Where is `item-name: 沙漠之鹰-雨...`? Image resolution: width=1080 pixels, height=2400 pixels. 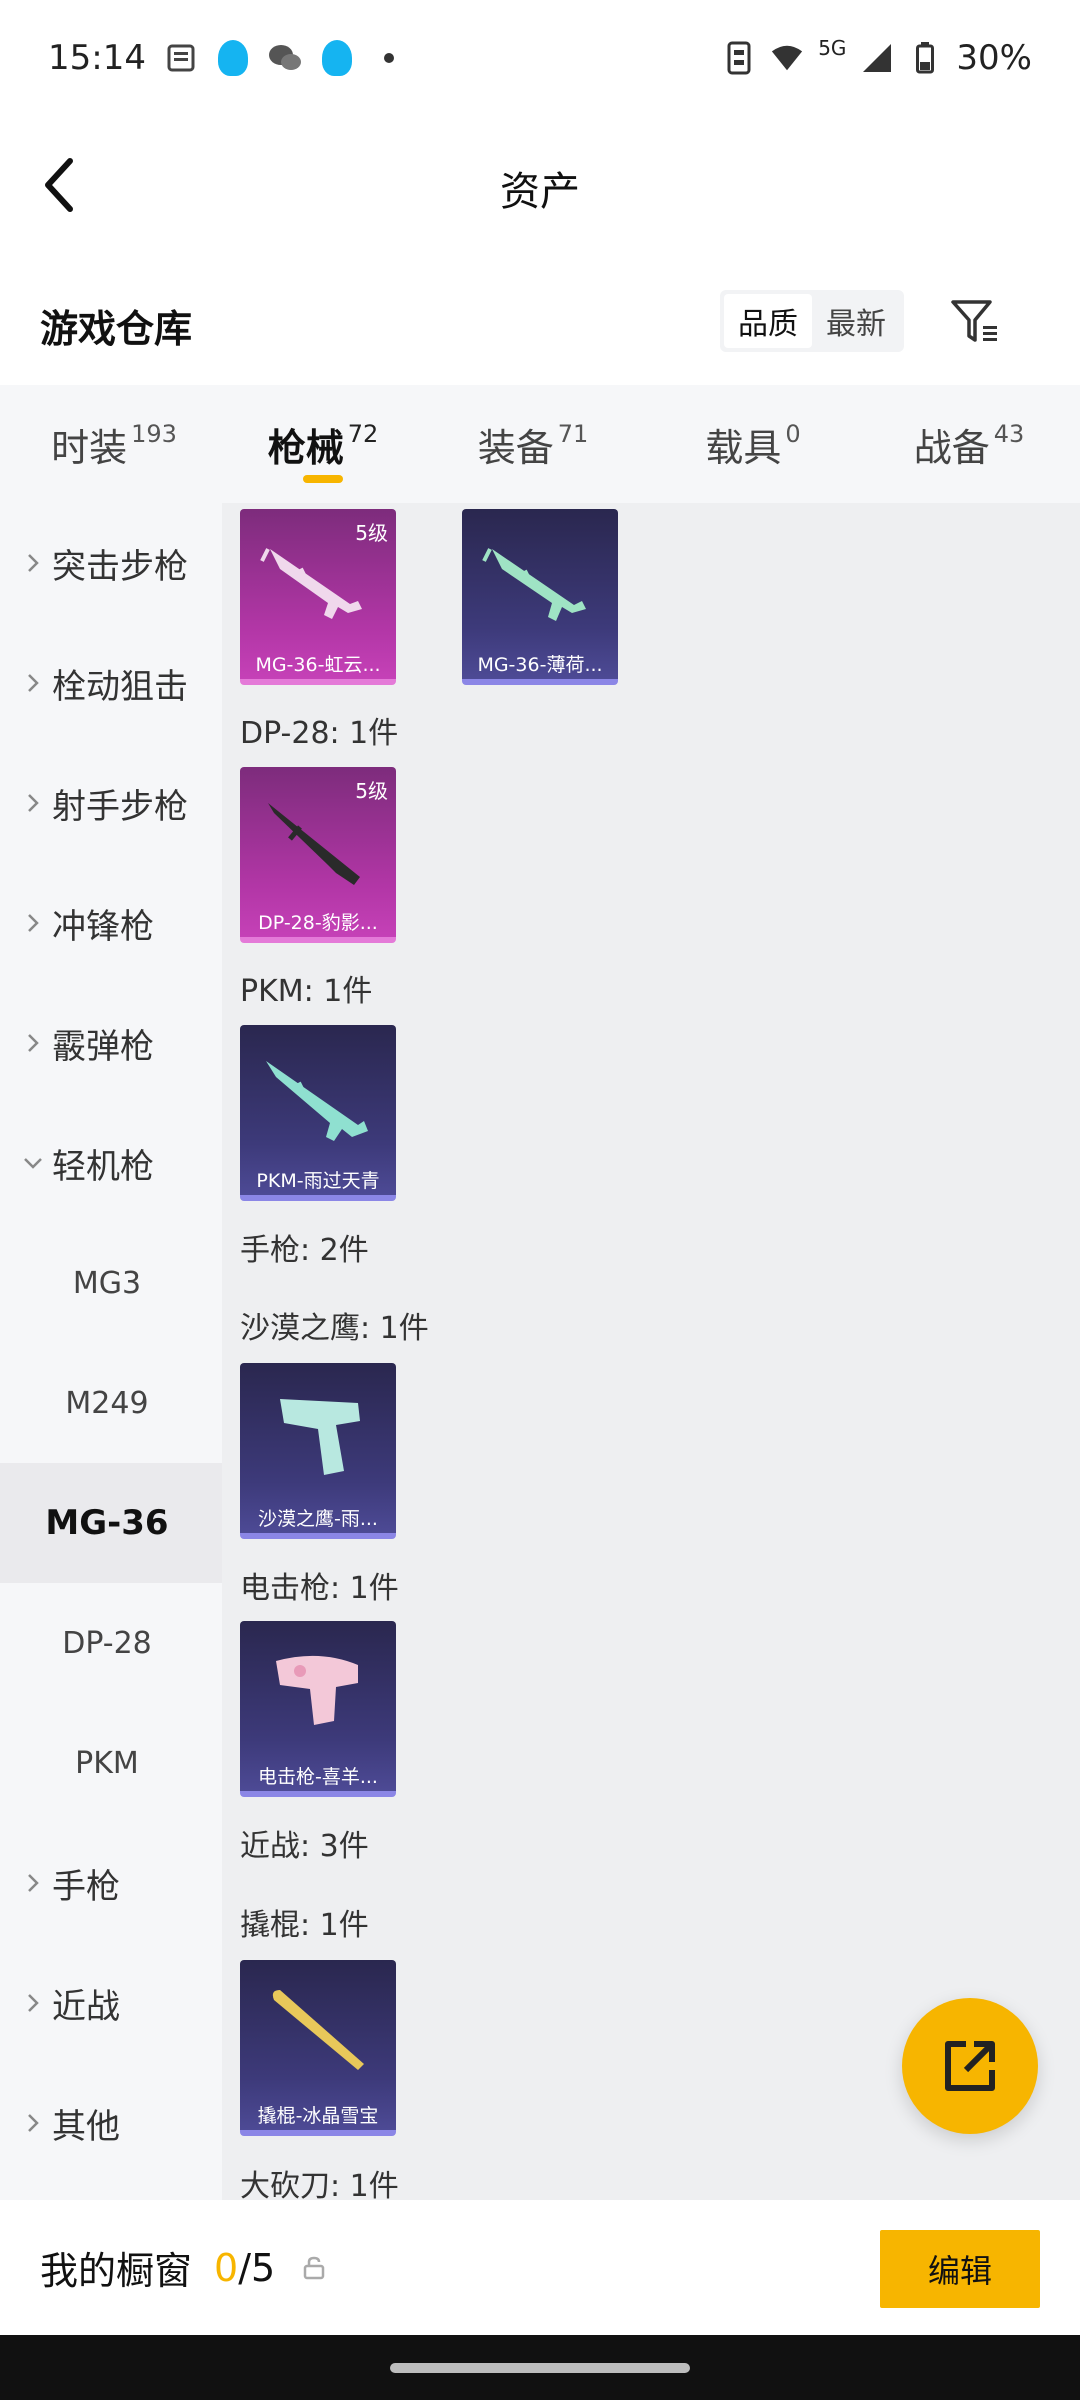
item-name: 沙漠之鹰-雨... is located at coordinates (318, 1519).